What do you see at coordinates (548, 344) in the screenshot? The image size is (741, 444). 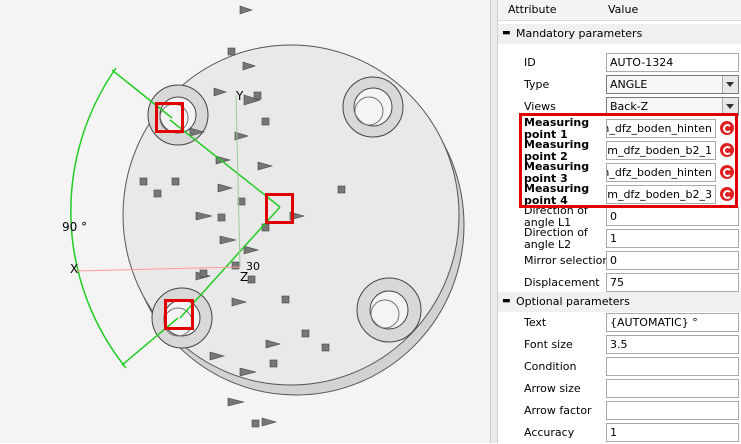 I see `row-label: Font size` at bounding box center [548, 344].